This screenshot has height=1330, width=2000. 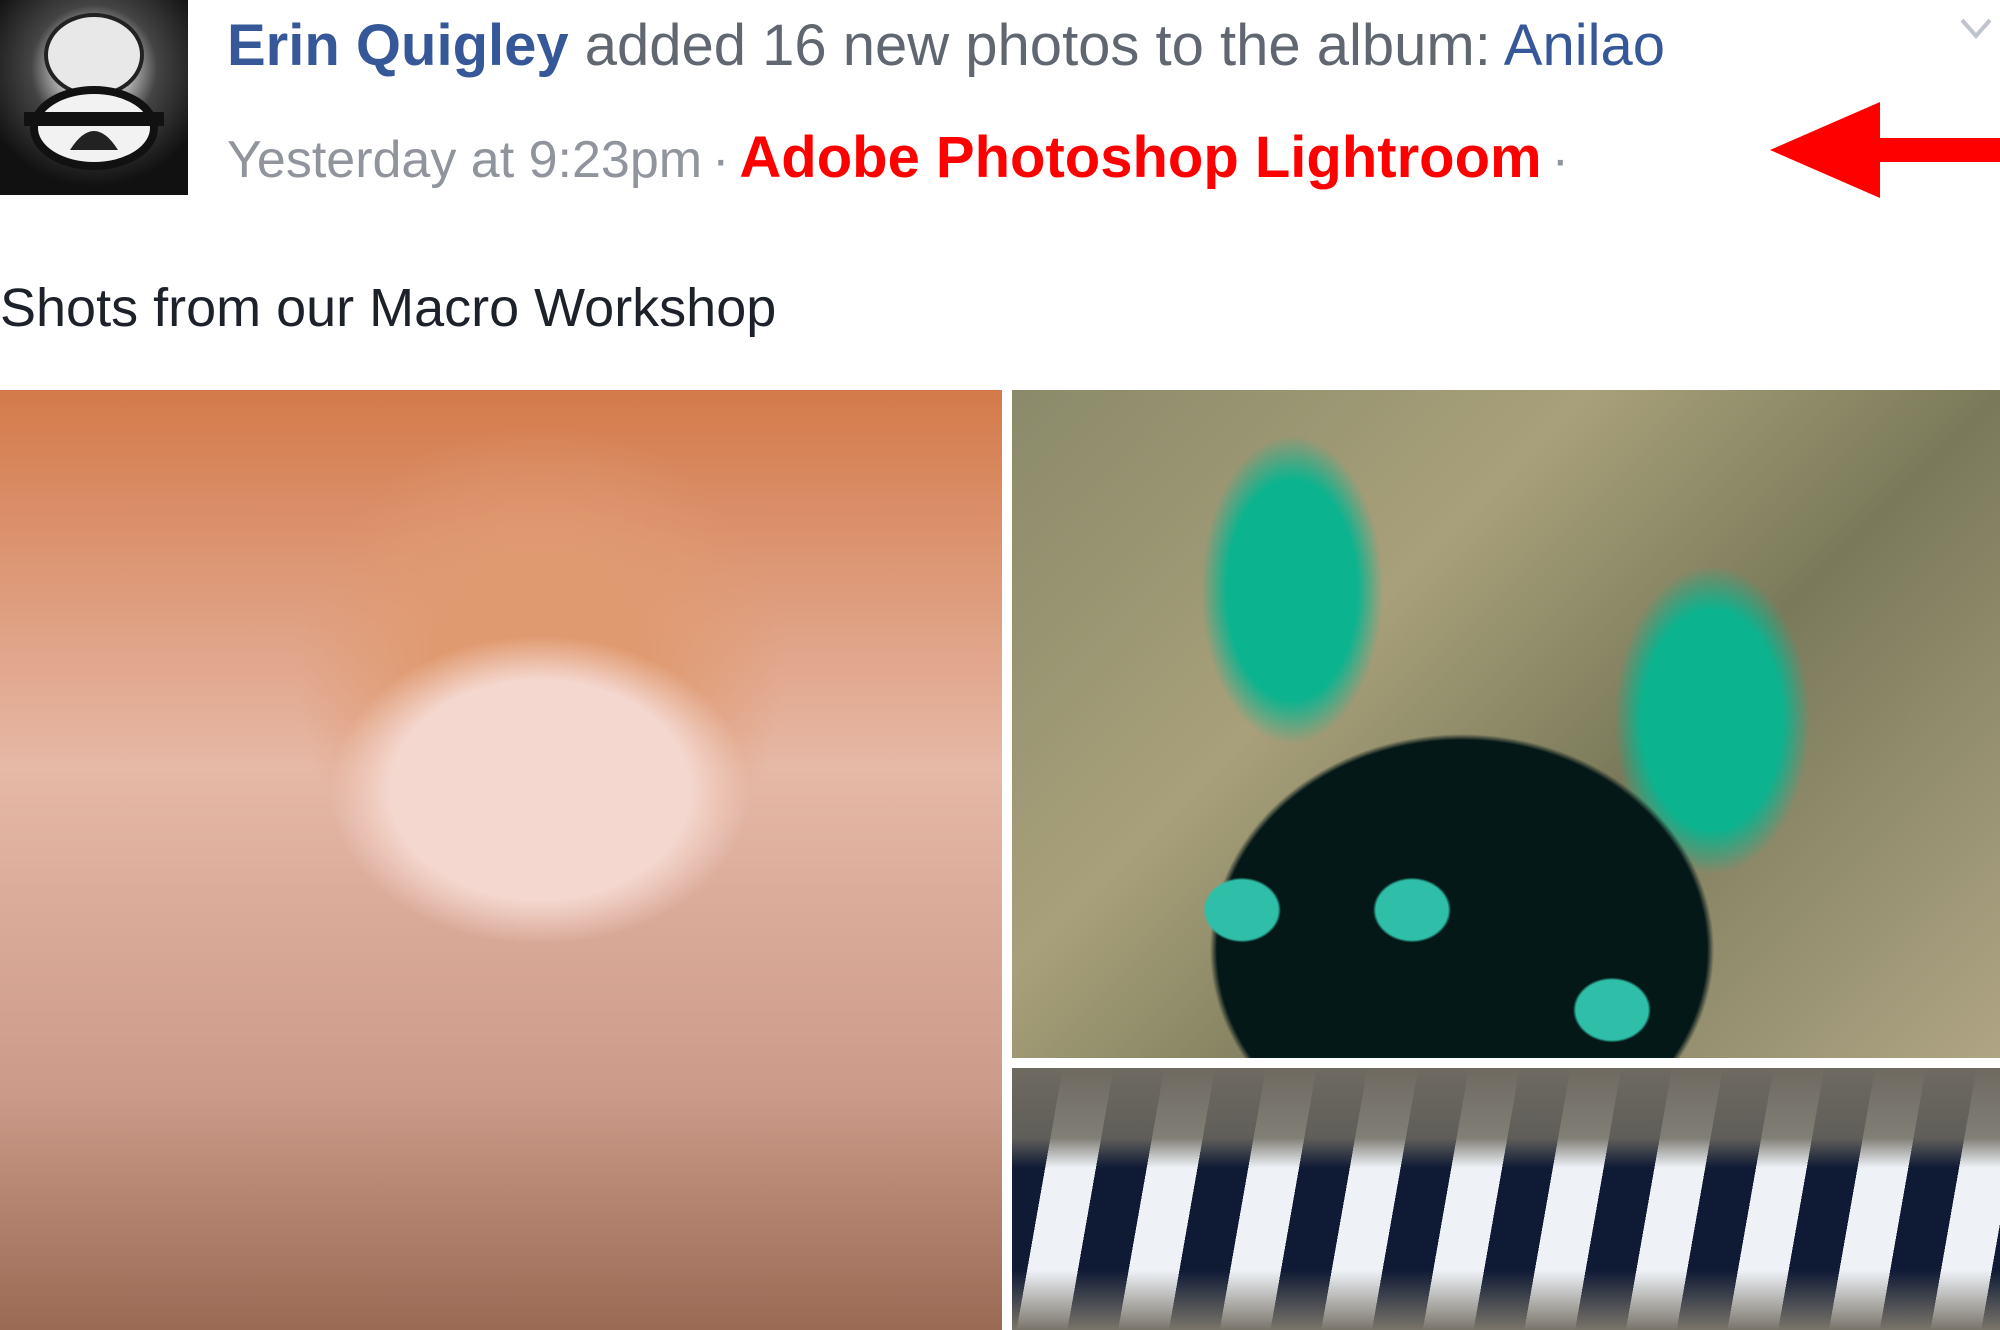 I want to click on app-attribution-link: Adobe Photoshop Lightroom, so click(x=1140, y=157).